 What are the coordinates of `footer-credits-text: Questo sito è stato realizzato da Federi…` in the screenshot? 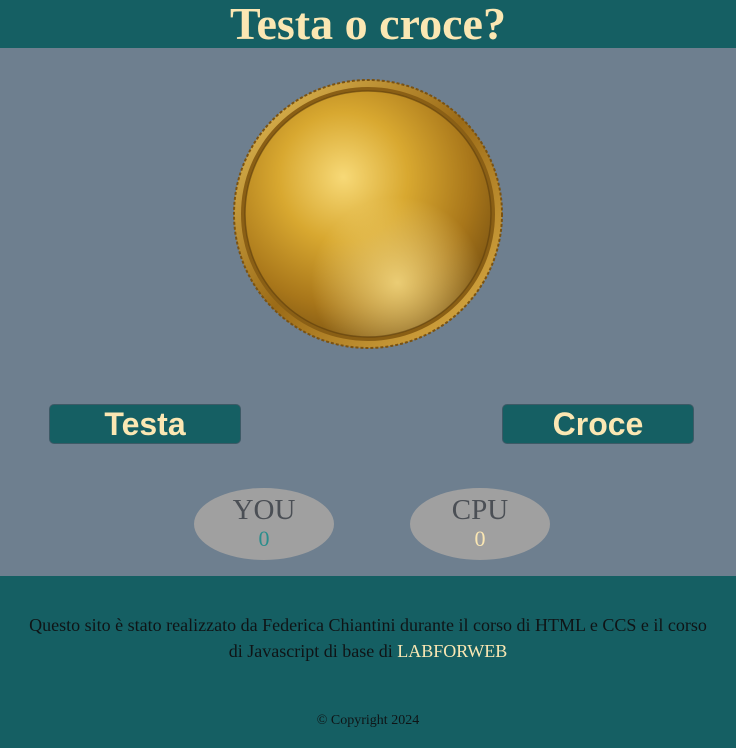 It's located at (368, 638).